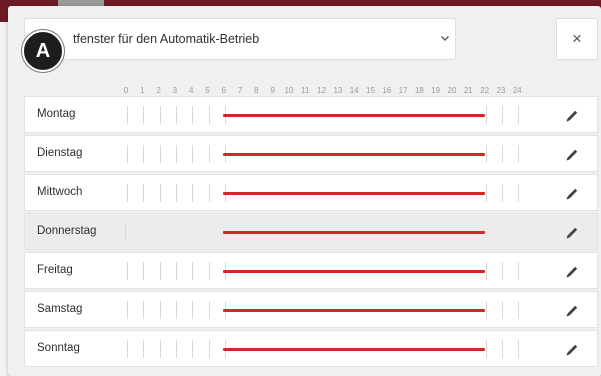 The height and width of the screenshot is (376, 601). I want to click on mode-select: tfenster für den Automatik-Betrieb, so click(240, 39).